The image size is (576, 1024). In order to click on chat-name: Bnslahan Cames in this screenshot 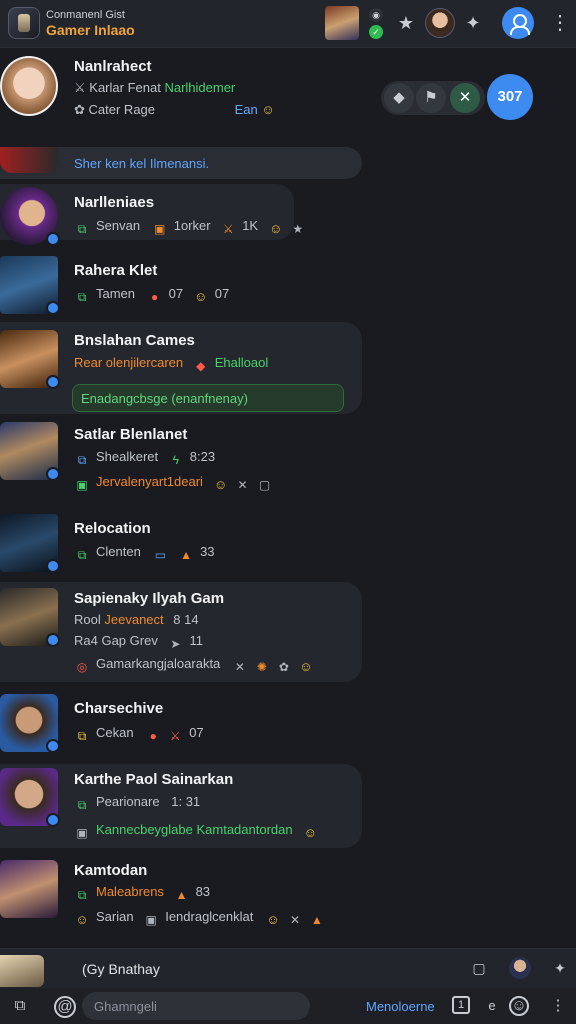, I will do `click(134, 340)`.